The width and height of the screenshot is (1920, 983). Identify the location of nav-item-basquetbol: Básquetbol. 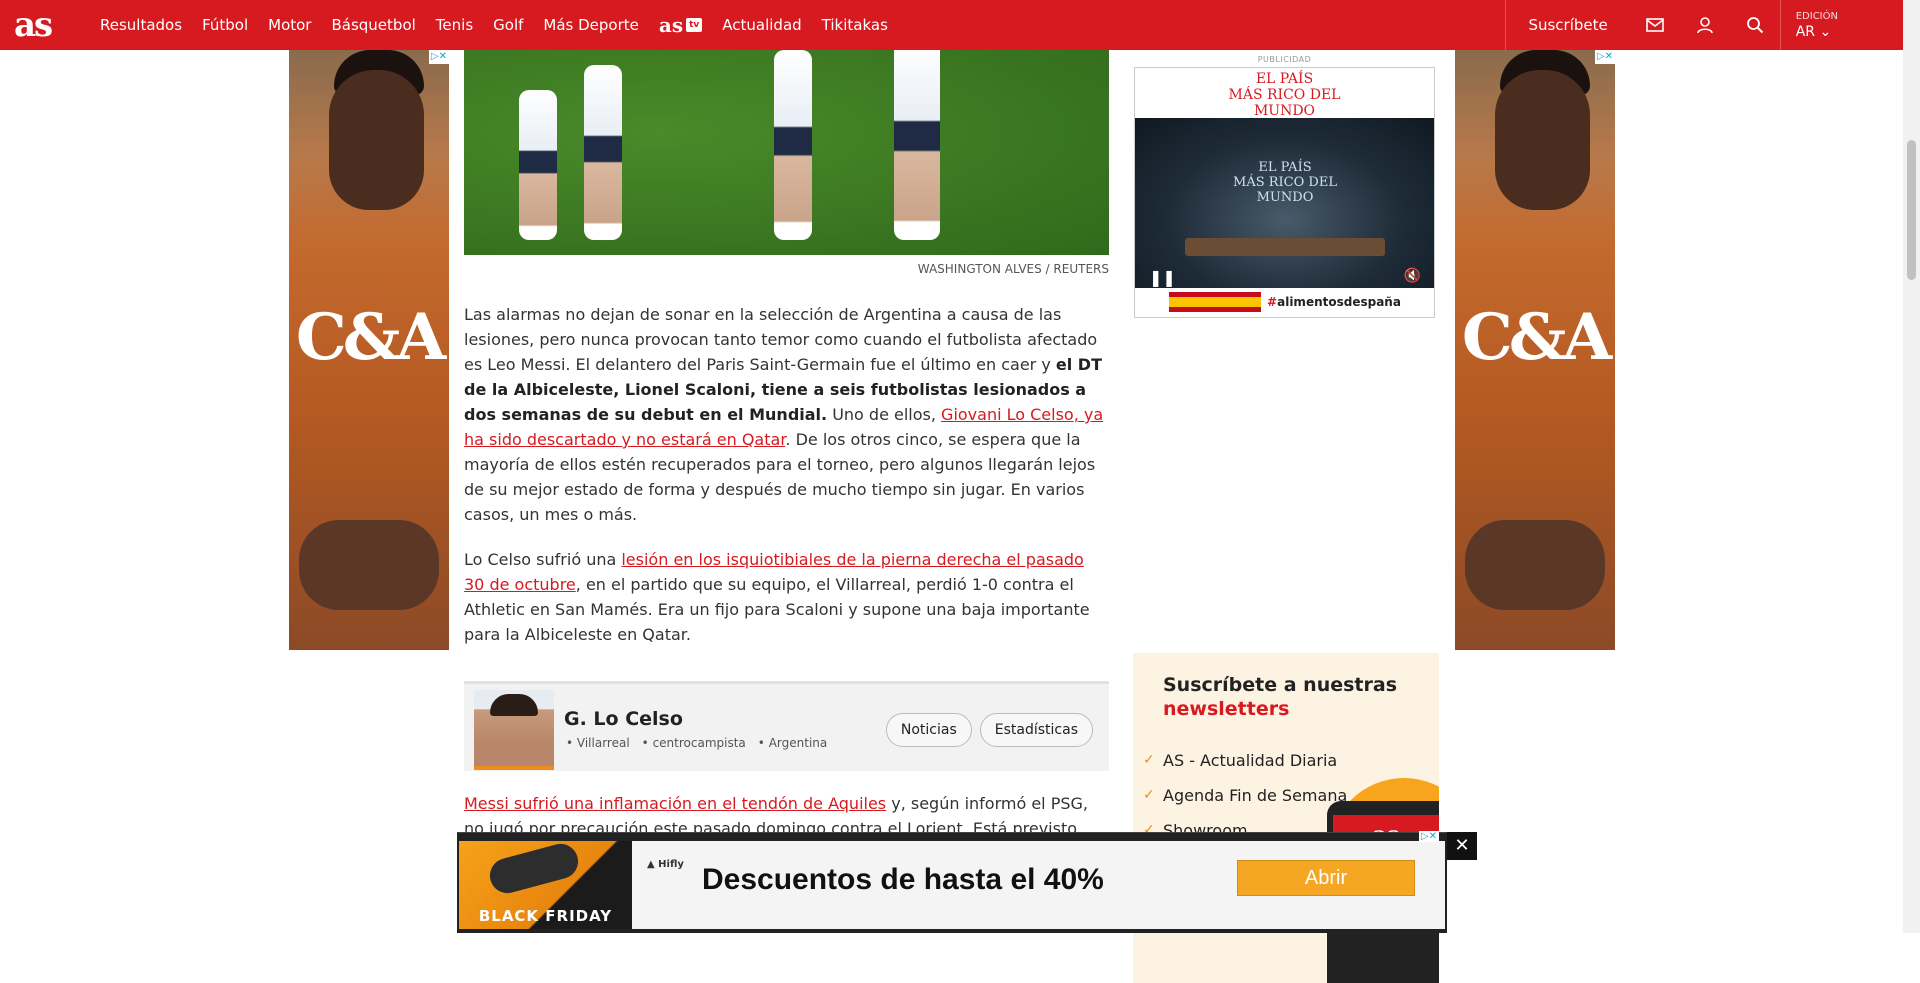
(373, 25).